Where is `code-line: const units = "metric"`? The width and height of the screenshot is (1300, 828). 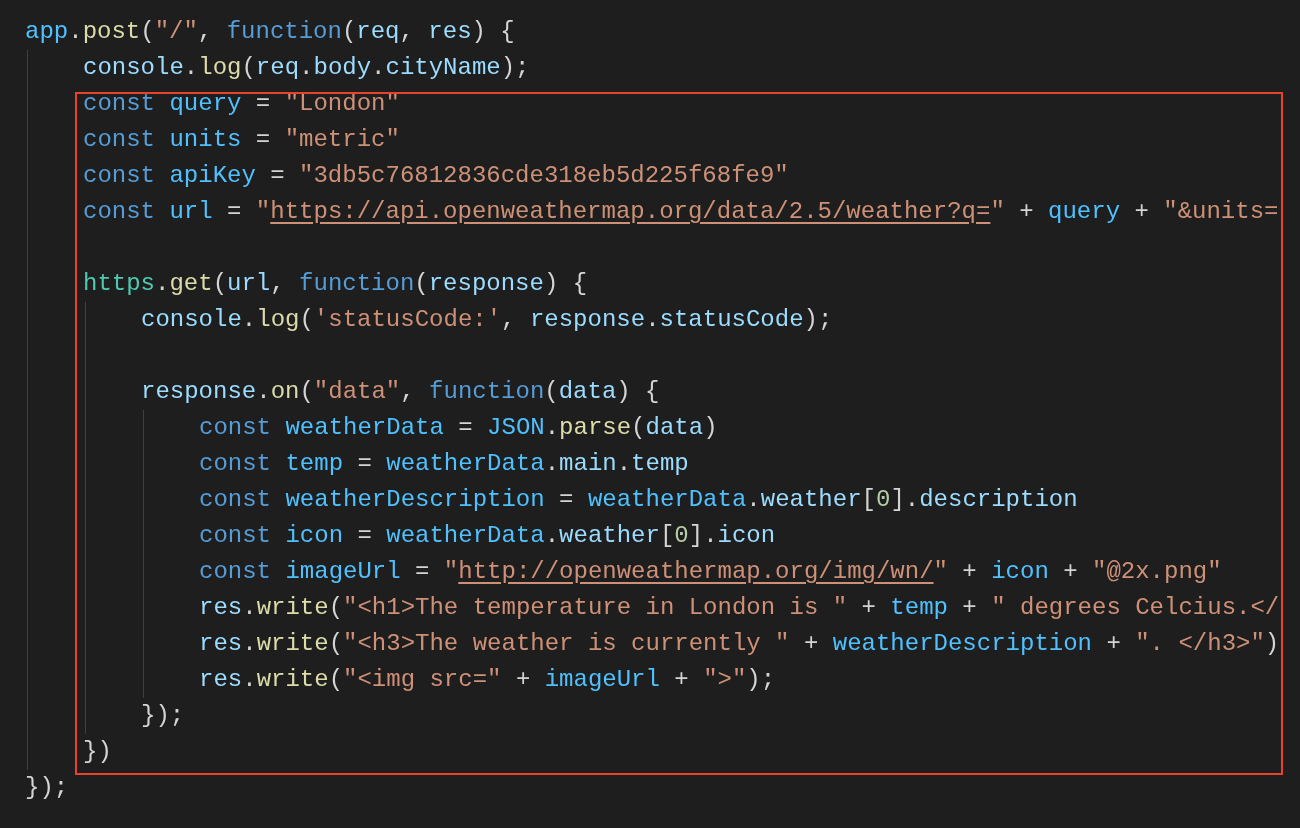
code-line: const units = "metric" is located at coordinates (241, 140).